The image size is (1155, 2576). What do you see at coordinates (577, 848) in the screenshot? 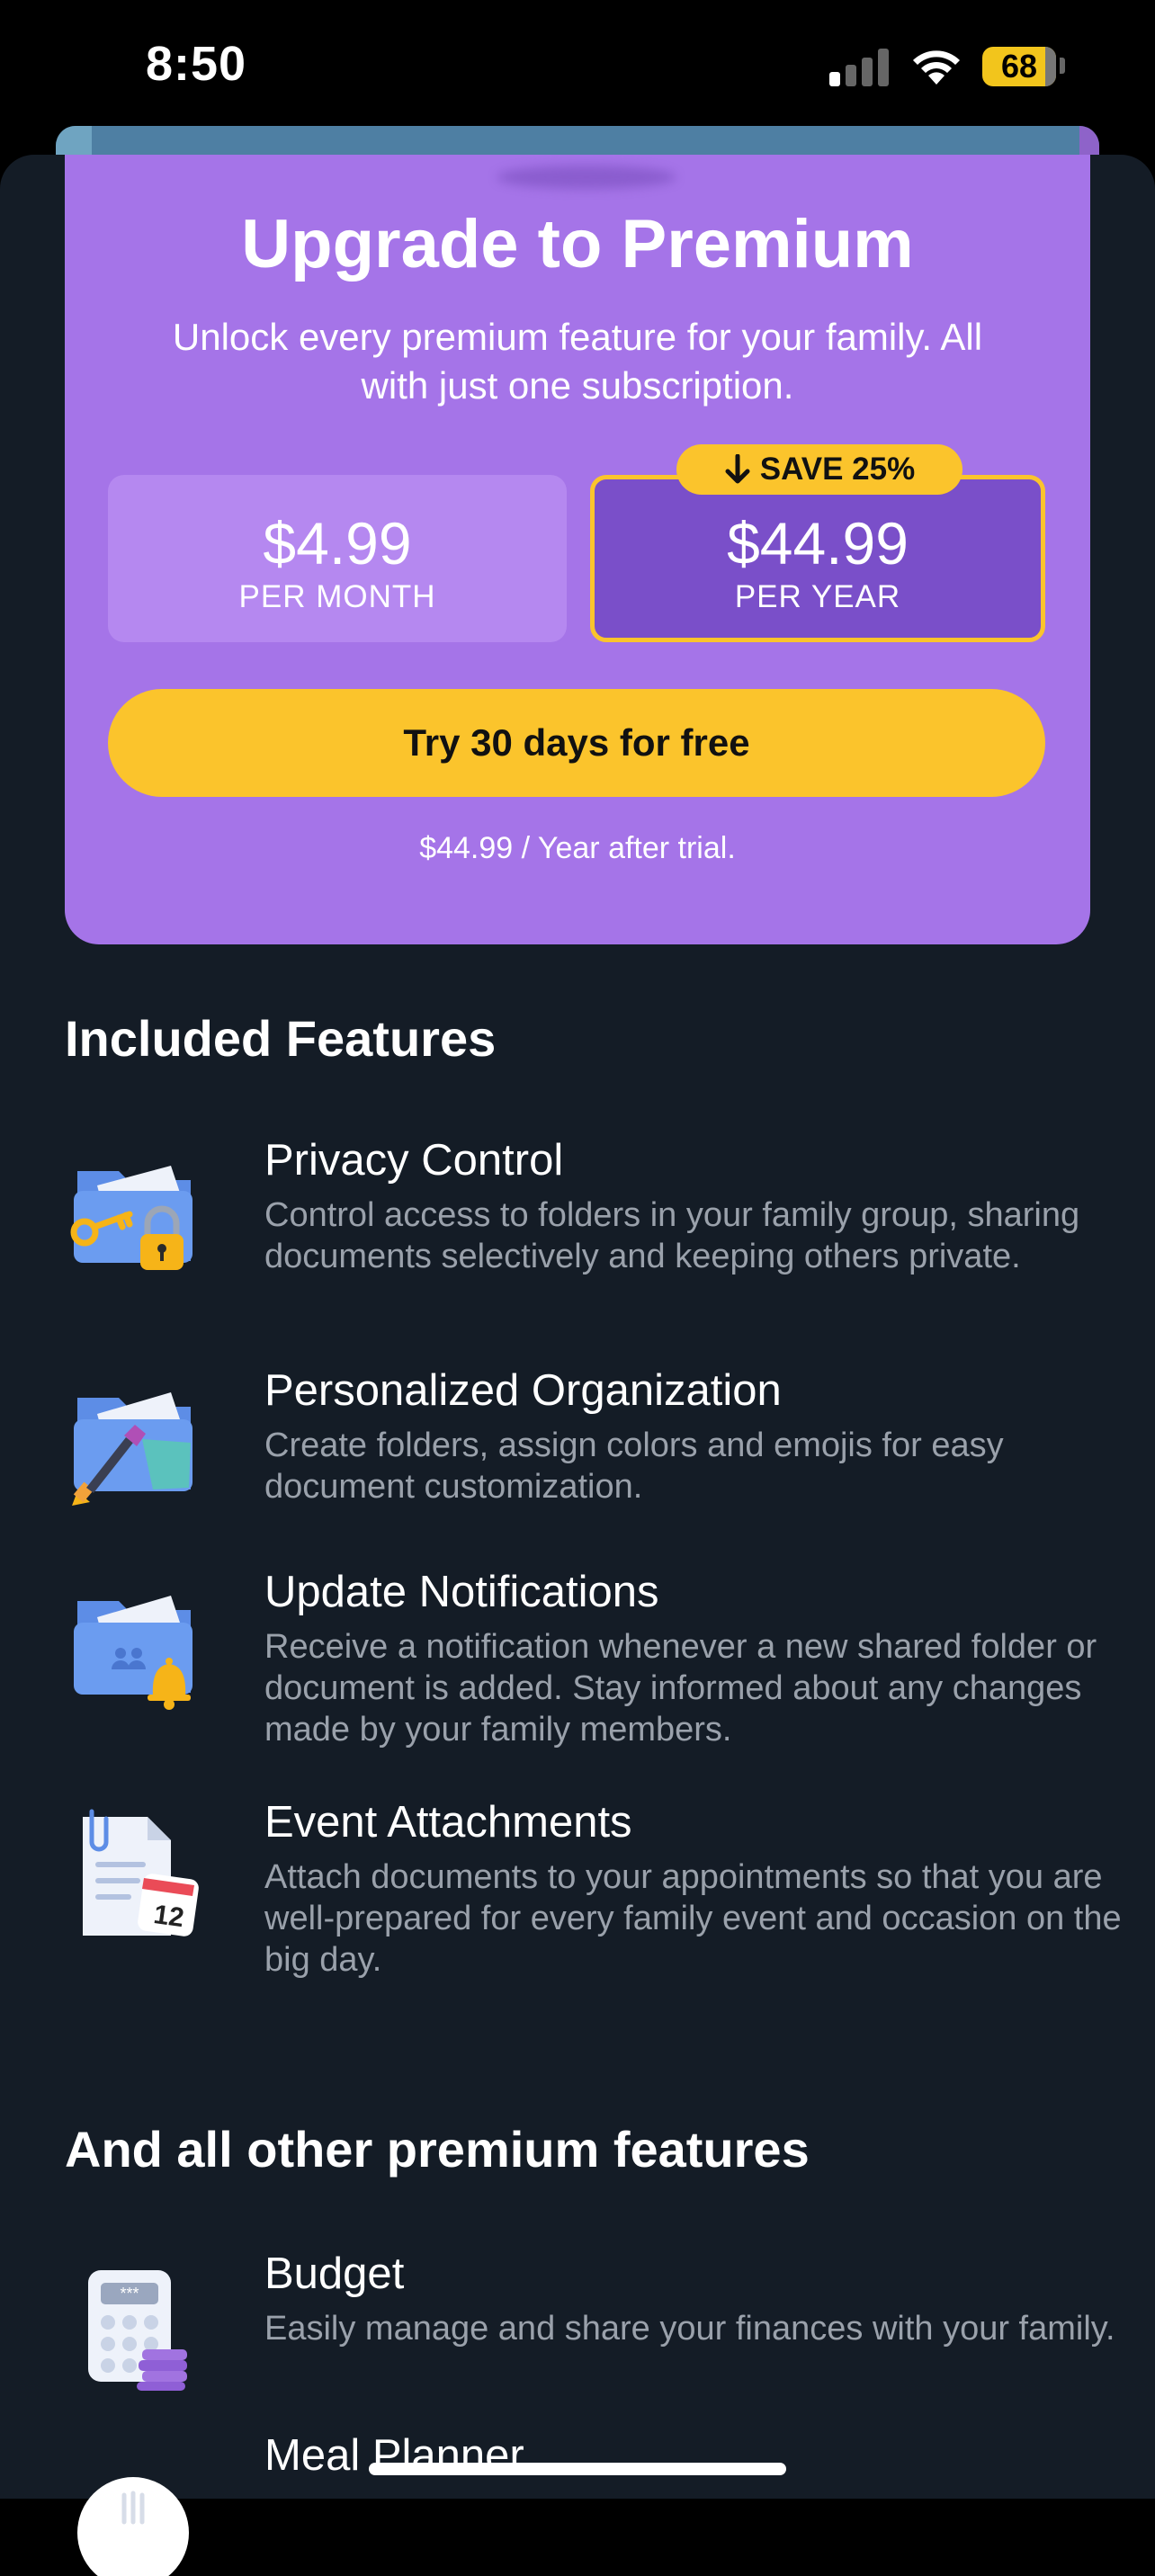
I see `trial-note: $44.99 / Year after trial.` at bounding box center [577, 848].